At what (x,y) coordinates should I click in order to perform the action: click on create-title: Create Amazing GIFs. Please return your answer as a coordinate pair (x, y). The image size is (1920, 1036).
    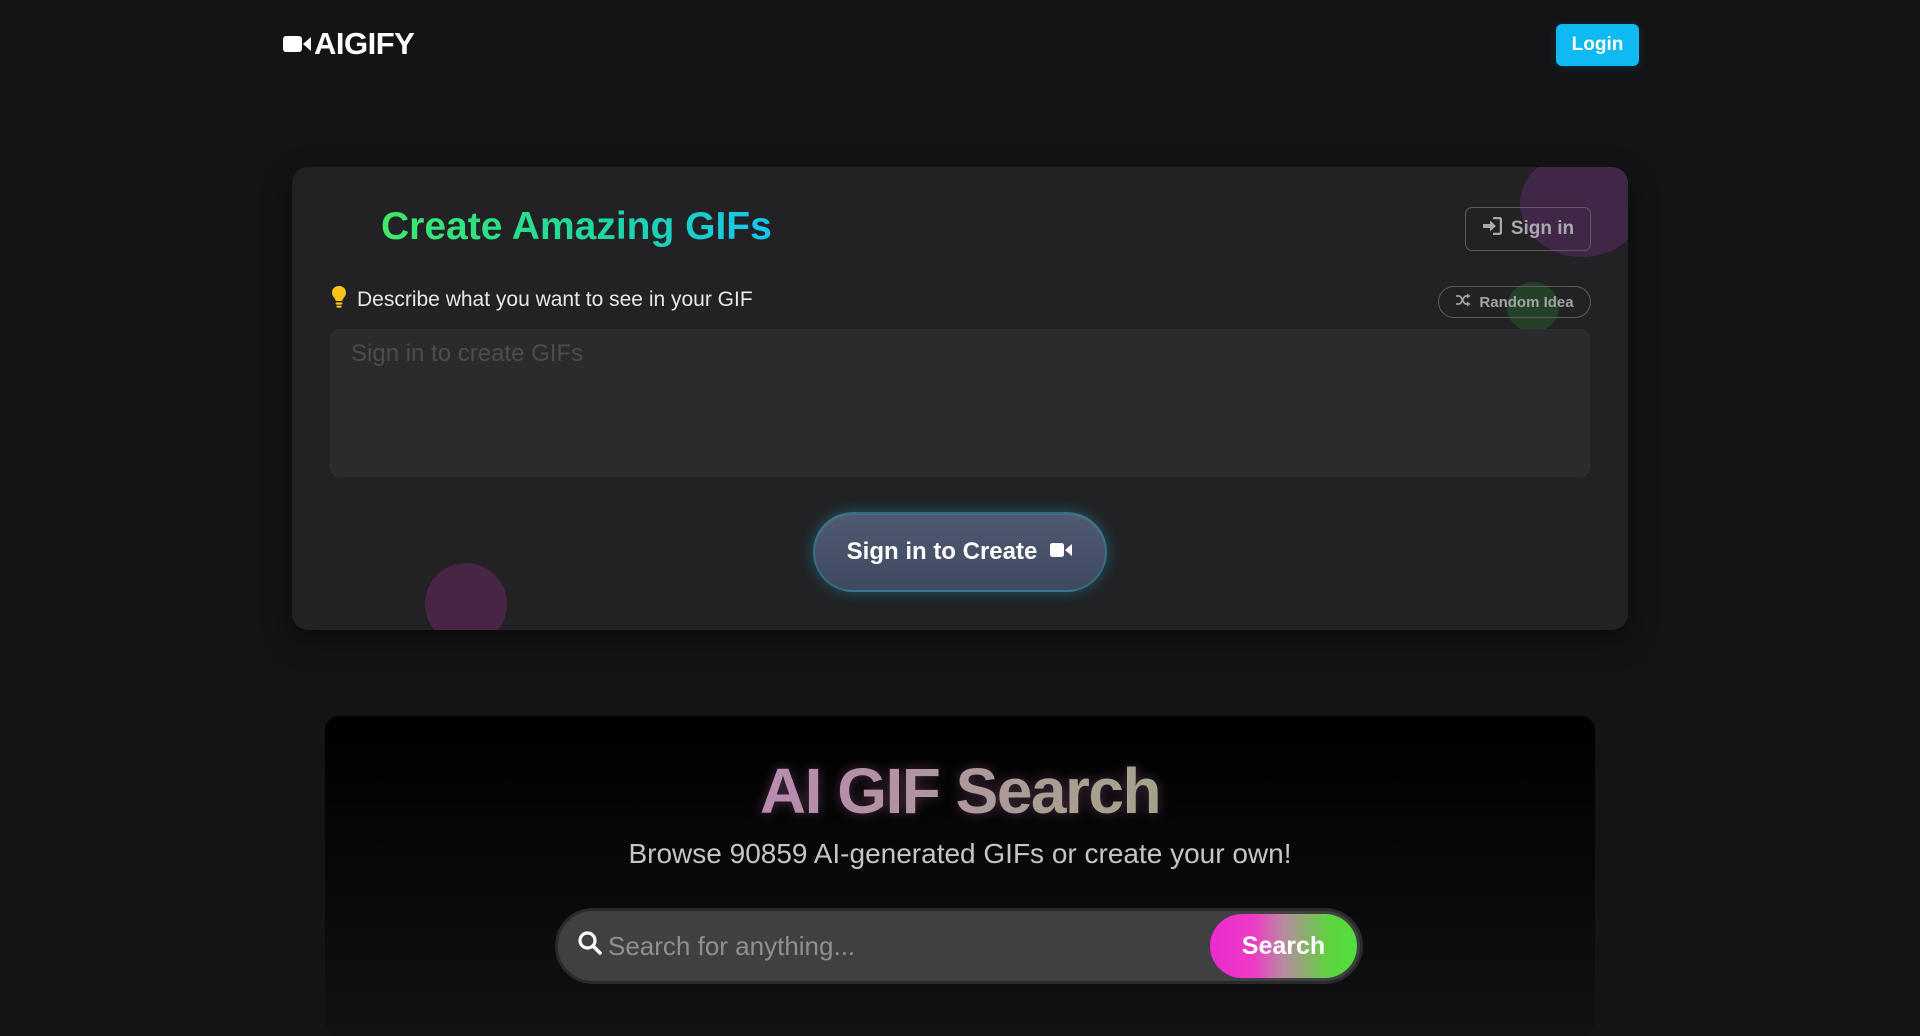
    Looking at the image, I should click on (576, 227).